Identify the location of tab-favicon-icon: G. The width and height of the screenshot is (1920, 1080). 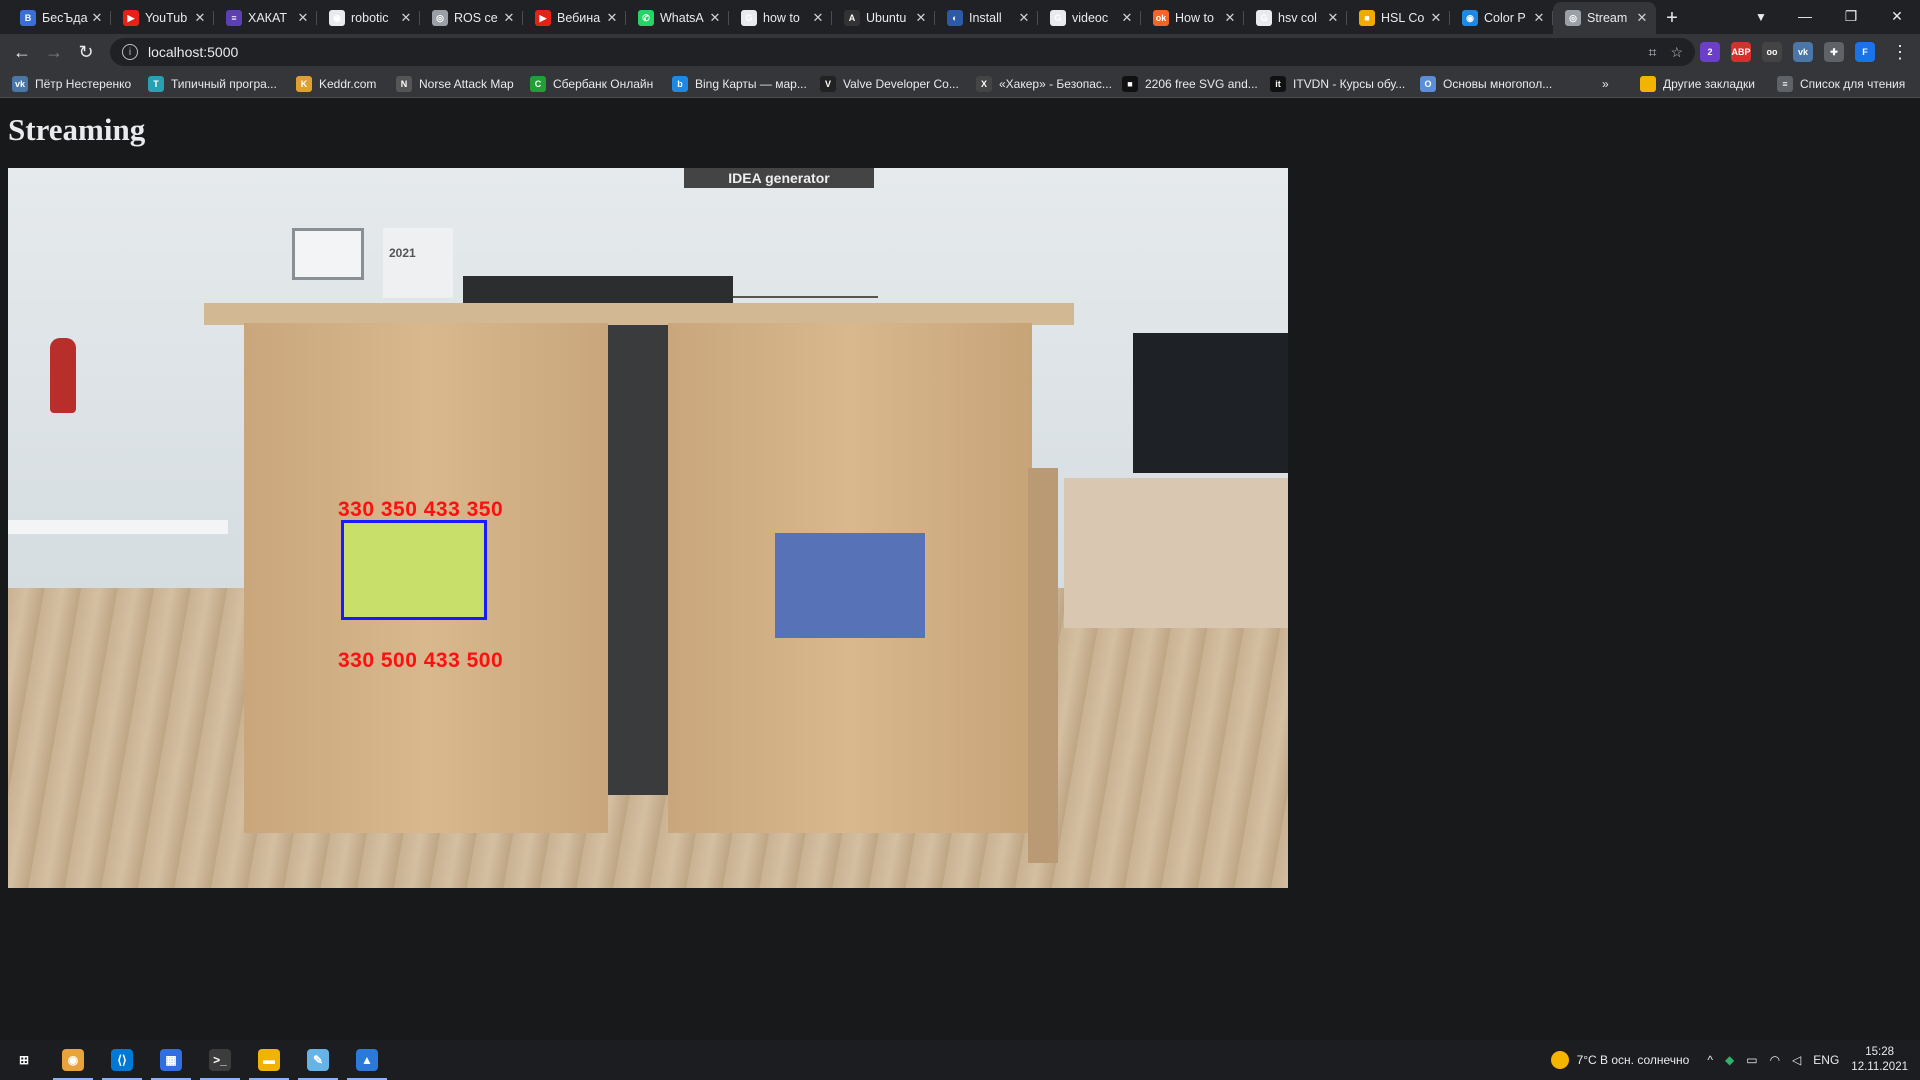
(749, 18).